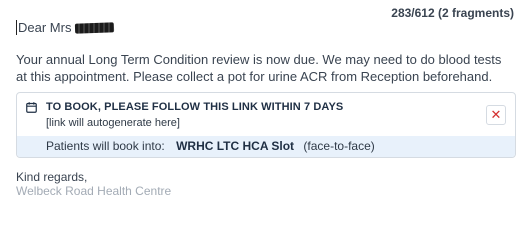 This screenshot has height=240, width=524. What do you see at coordinates (45, 27) in the screenshot?
I see `greeting-text: Dear Mrs` at bounding box center [45, 27].